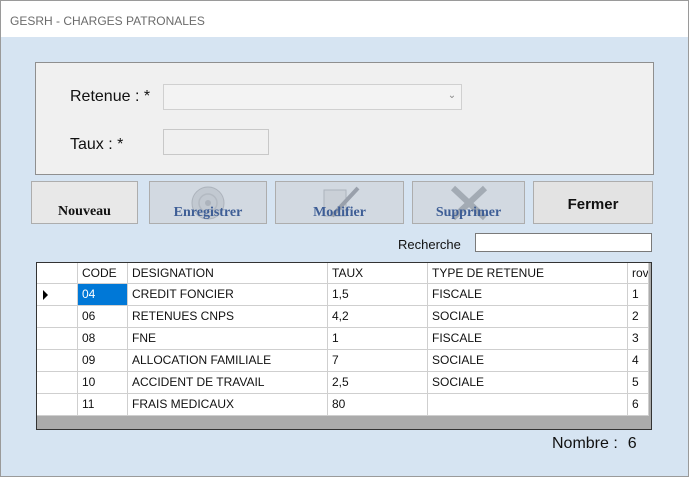 This screenshot has height=477, width=689. Describe the element at coordinates (228, 273) in the screenshot. I see `column-header-designation: DESIGNATION` at that location.